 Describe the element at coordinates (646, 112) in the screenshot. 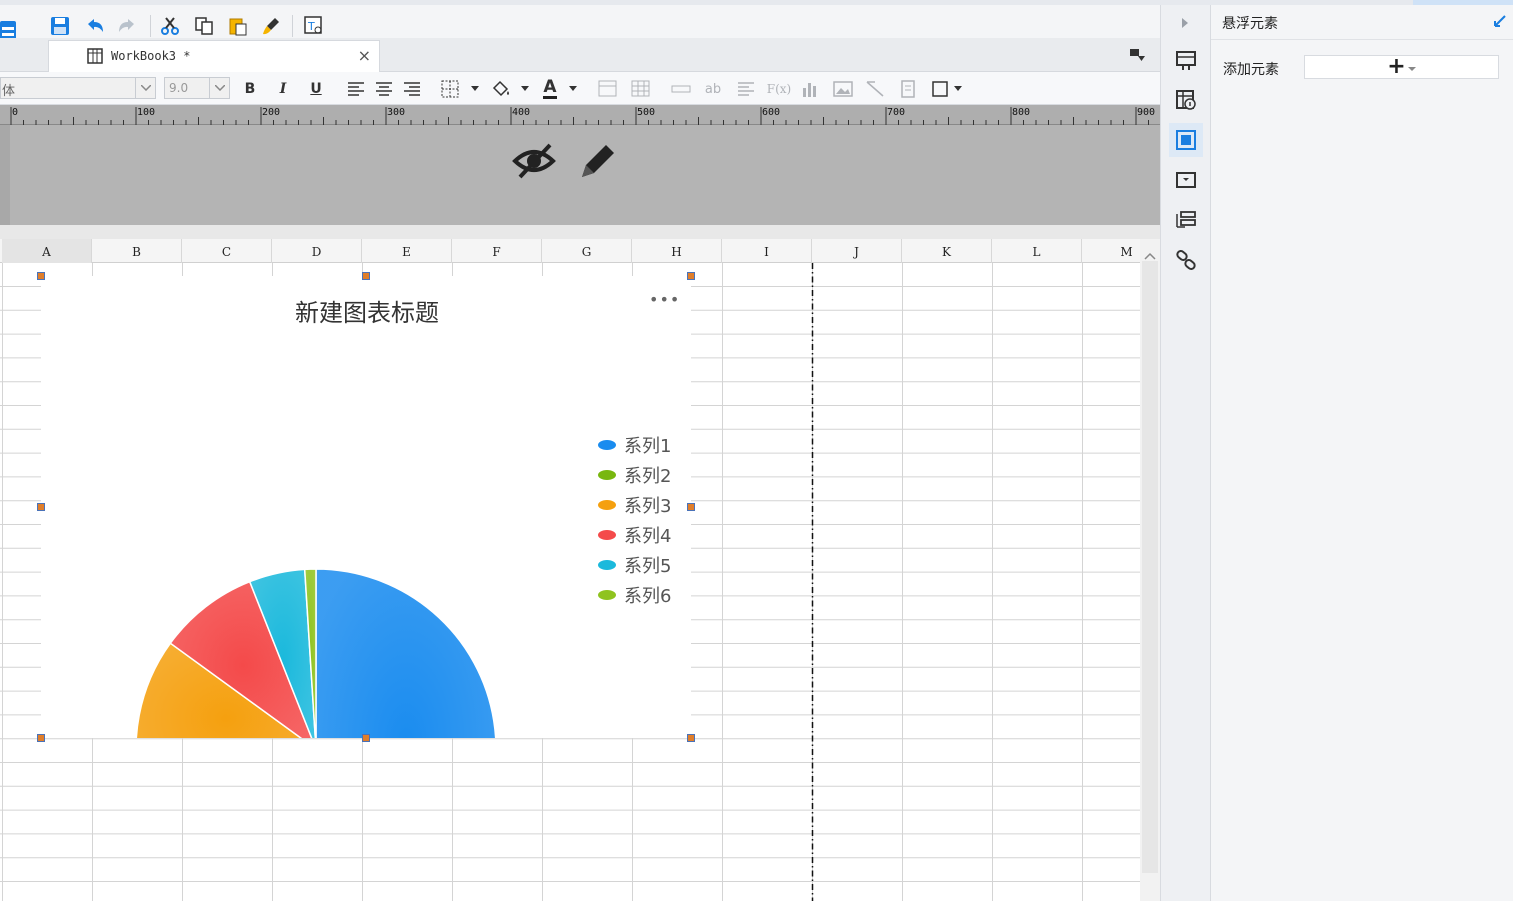

I see `ruler-label: 500` at that location.